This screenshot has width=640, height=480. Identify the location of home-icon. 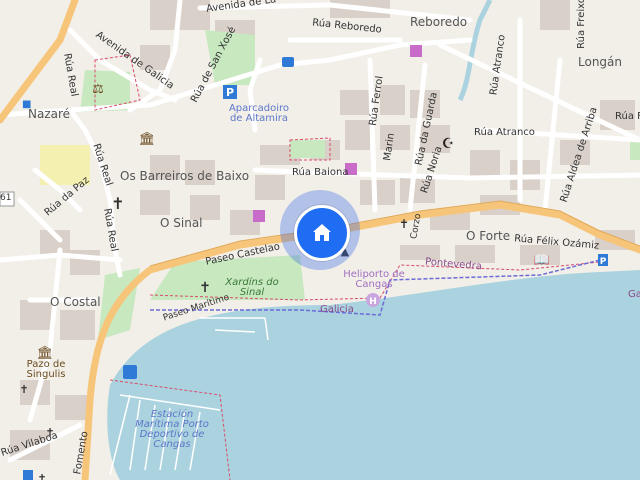
(322, 232).